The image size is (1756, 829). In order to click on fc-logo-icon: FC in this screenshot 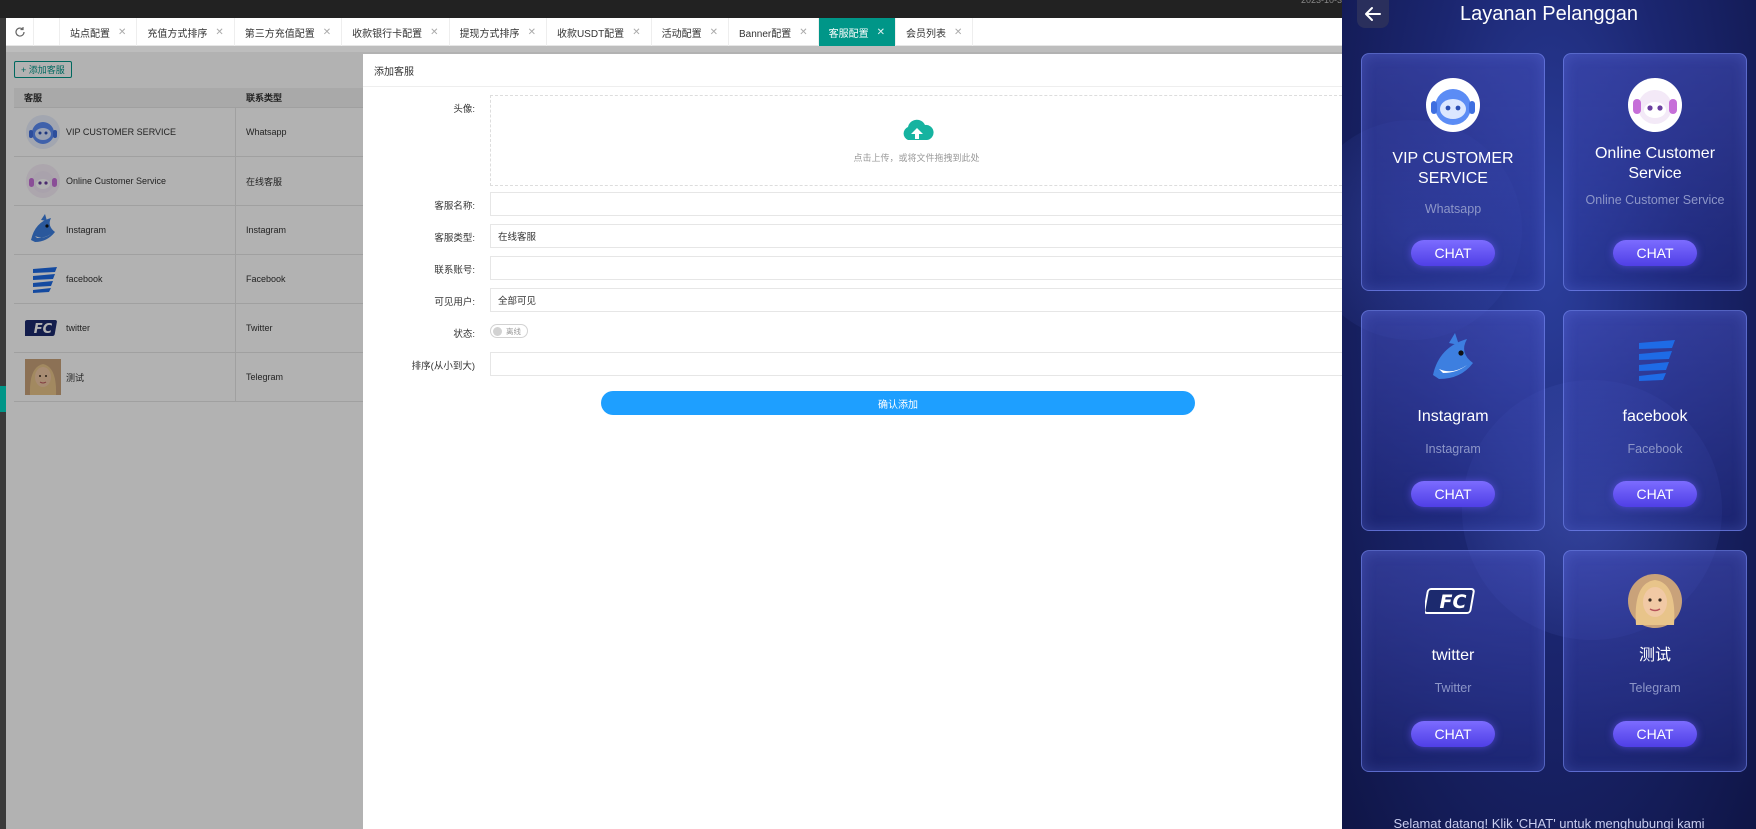, I will do `click(1453, 601)`.